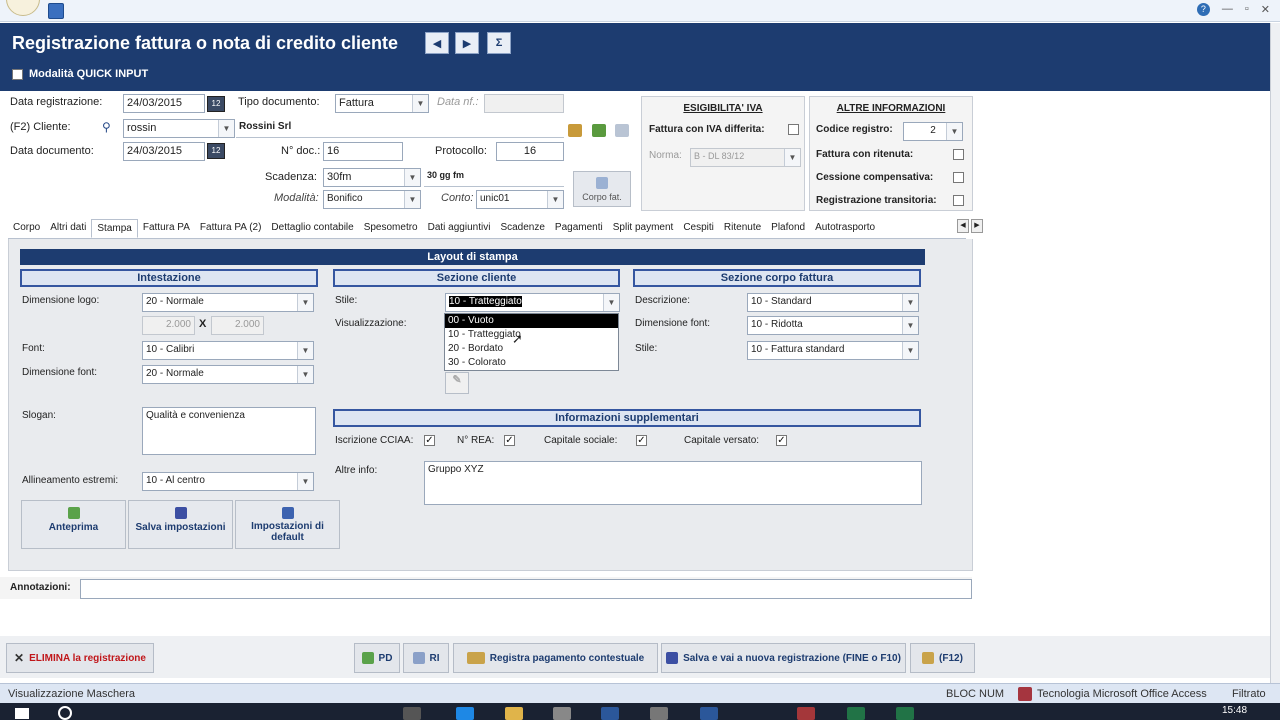 This screenshot has height=720, width=1280. Describe the element at coordinates (509, 440) in the screenshot. I see `rea-checkbox: ✓` at that location.